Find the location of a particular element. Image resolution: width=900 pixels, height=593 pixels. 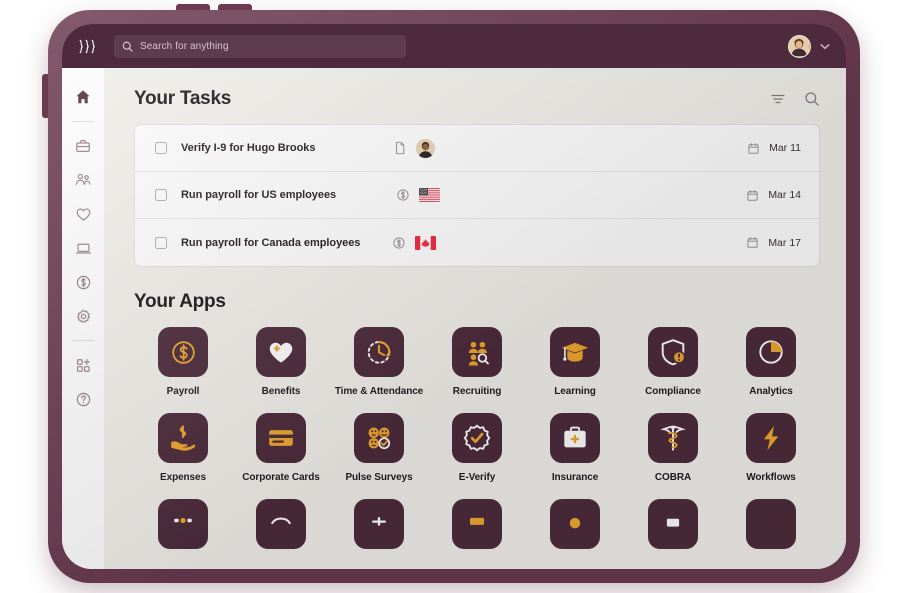

task-due-date: Mar 11 is located at coordinates (774, 148).